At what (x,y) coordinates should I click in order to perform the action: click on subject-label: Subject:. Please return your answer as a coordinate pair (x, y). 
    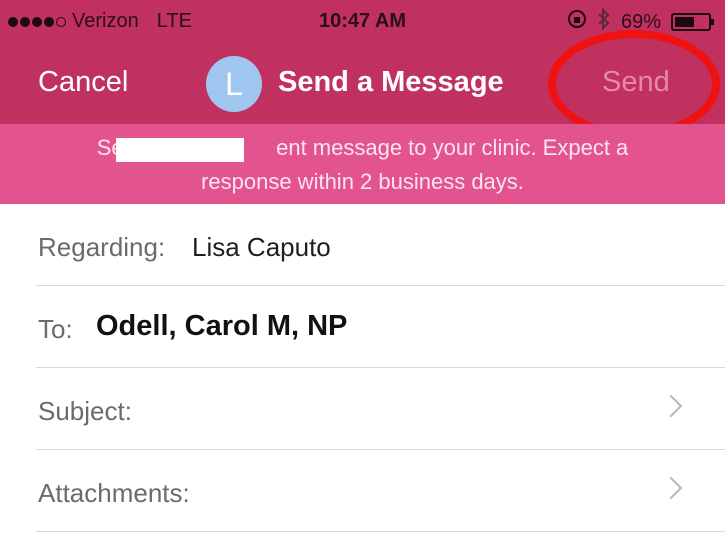
    Looking at the image, I should click on (85, 411).